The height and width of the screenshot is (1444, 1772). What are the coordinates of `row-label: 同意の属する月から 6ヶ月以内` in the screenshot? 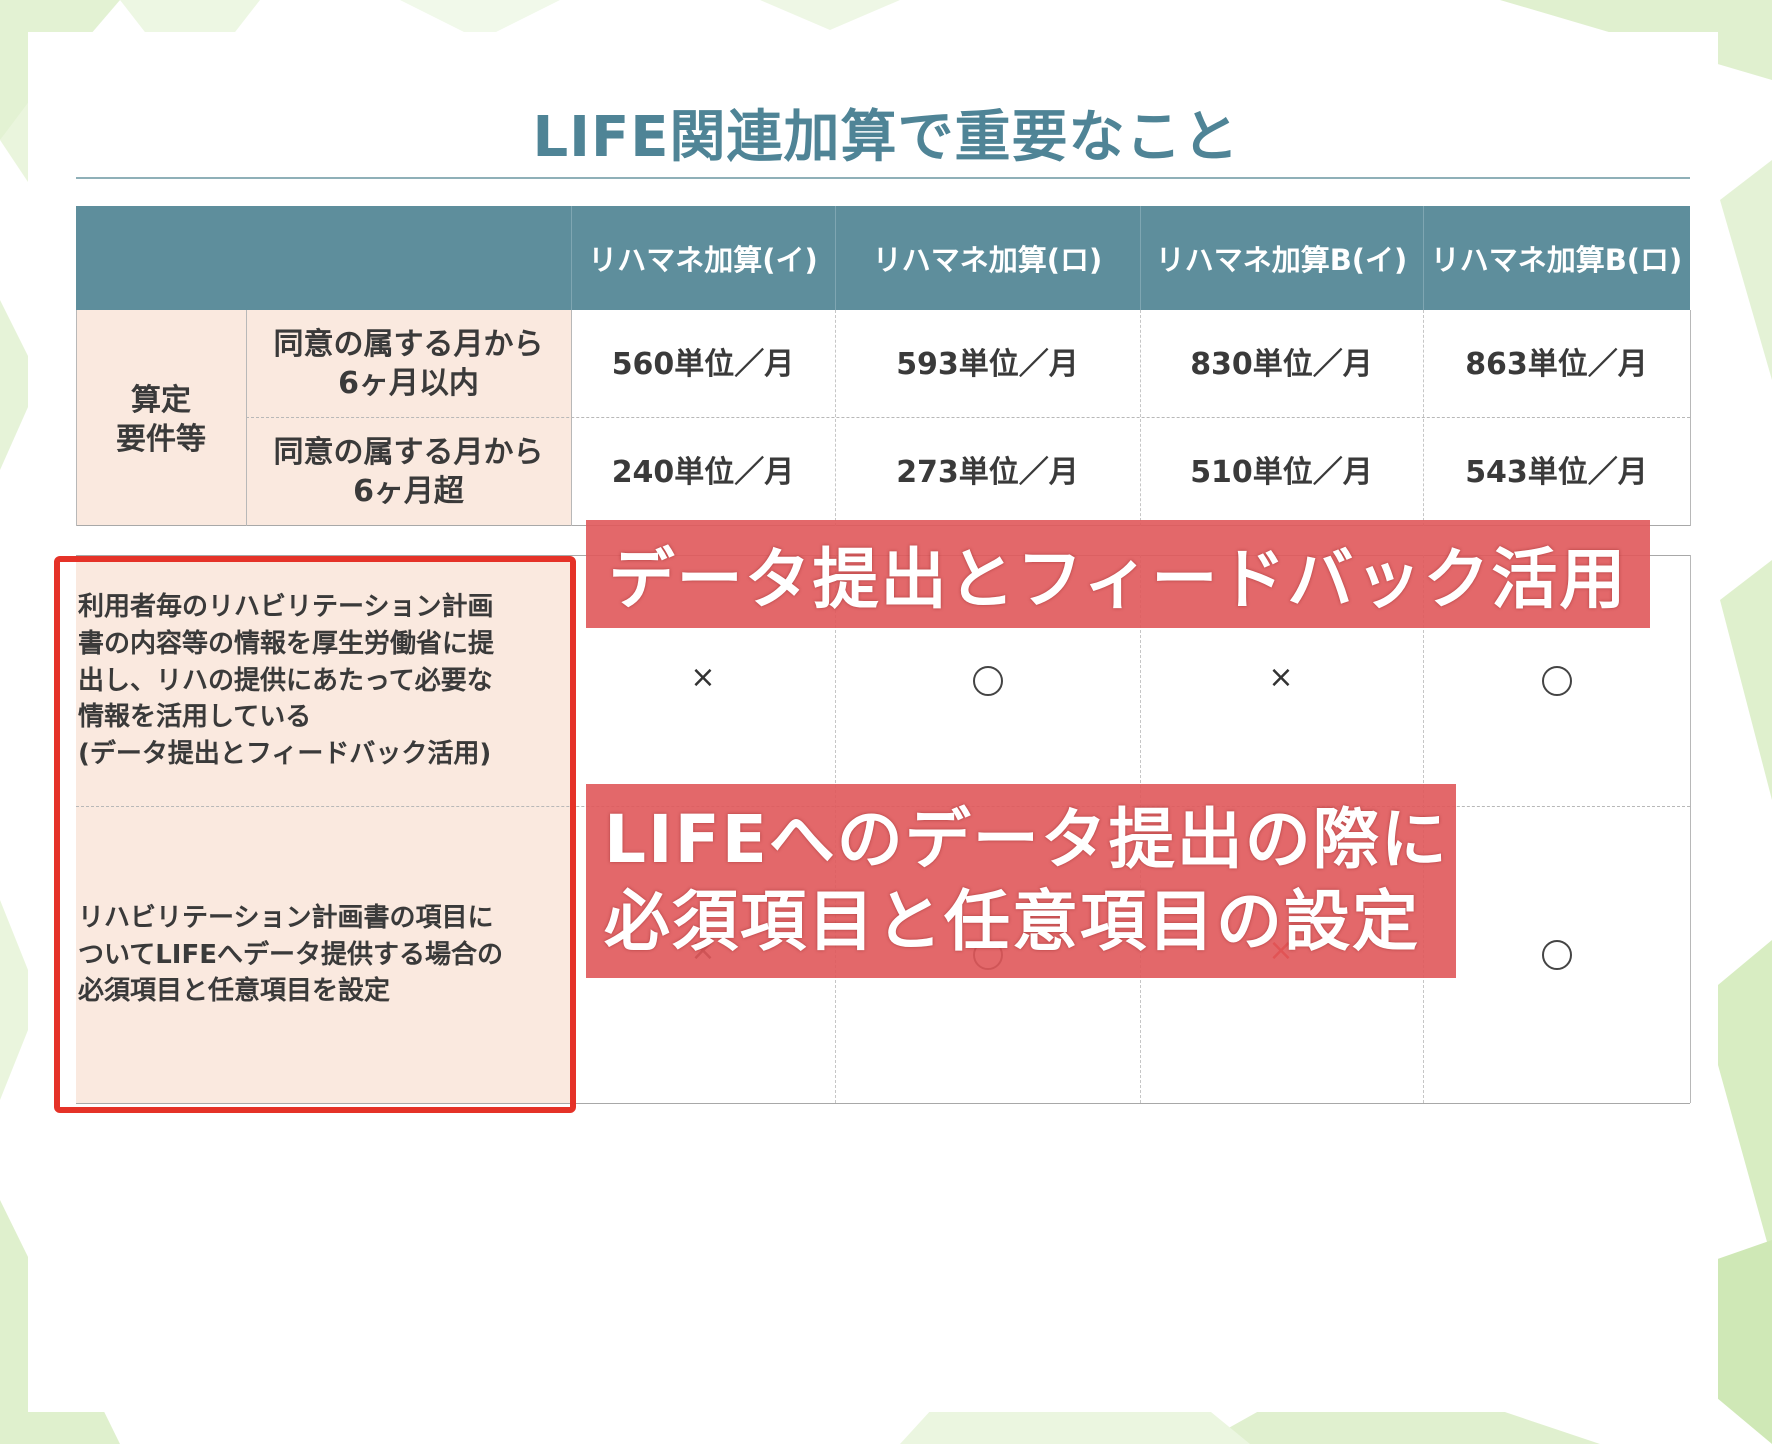 It's located at (408, 364).